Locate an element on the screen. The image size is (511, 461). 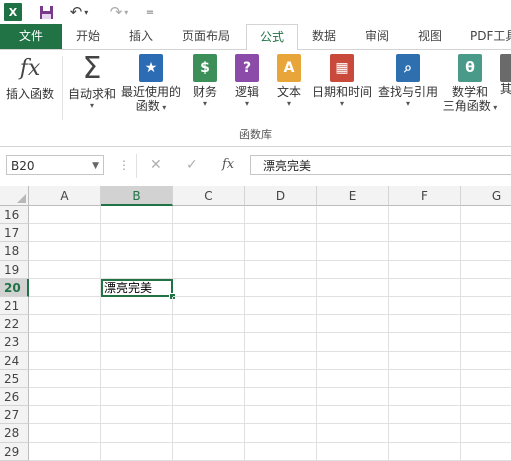
customize-qat-icon: = is located at coordinates (150, 12).